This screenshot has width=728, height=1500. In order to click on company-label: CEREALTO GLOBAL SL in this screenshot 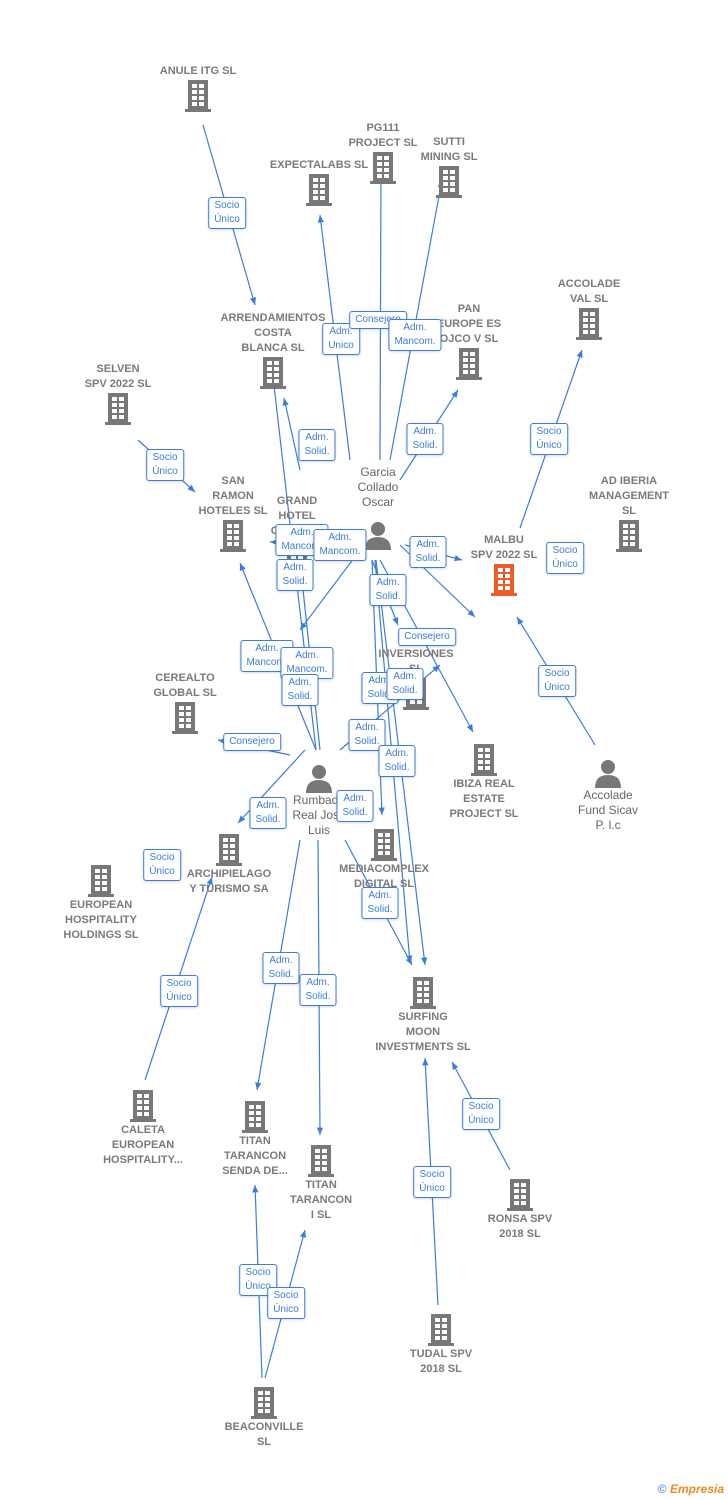, I will do `click(185, 686)`.